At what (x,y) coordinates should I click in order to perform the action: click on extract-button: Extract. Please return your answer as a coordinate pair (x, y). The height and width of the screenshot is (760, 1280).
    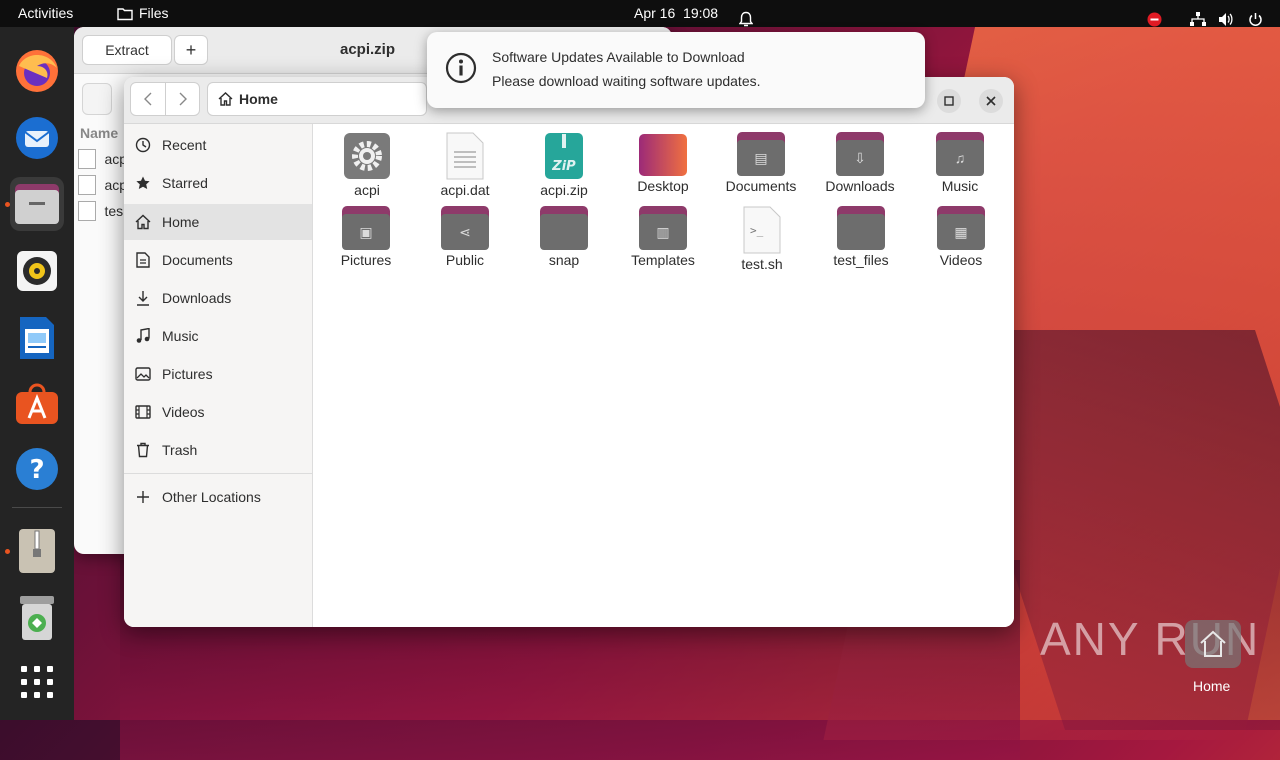
    Looking at the image, I should click on (127, 50).